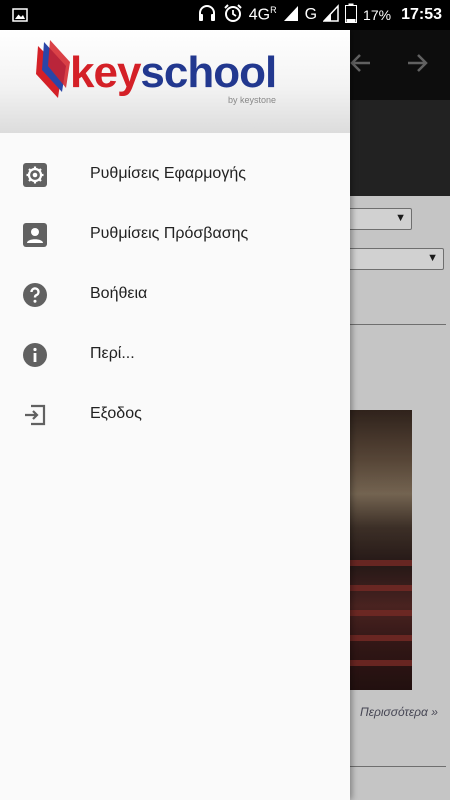 Image resolution: width=450 pixels, height=800 pixels. What do you see at coordinates (351, 15) in the screenshot?
I see `battery-icon` at bounding box center [351, 15].